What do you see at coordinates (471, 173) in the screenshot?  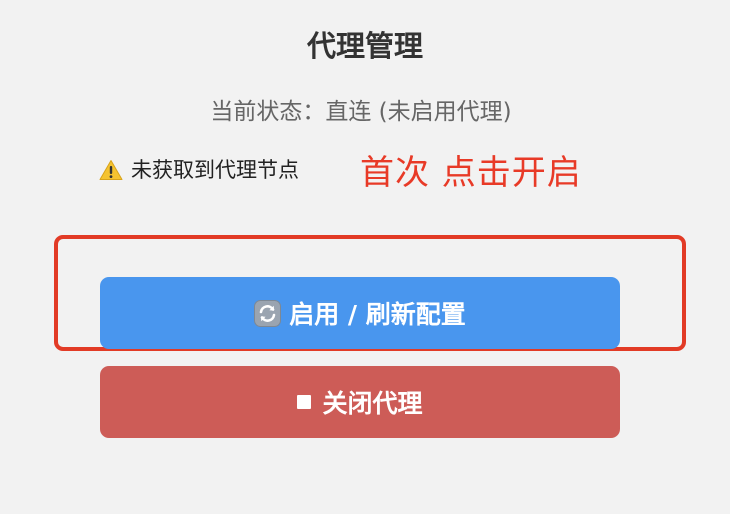 I see `first-time-click-annotation: 首次 点击开启` at bounding box center [471, 173].